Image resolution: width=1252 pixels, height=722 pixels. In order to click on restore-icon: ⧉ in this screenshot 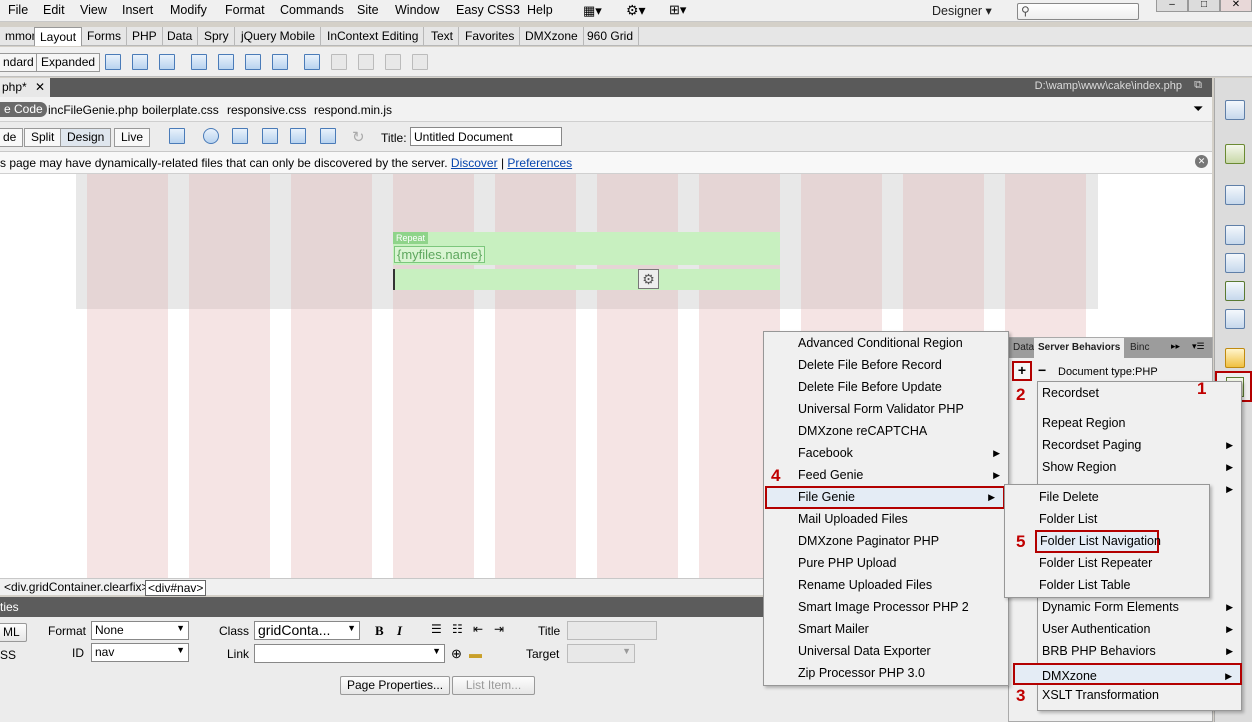, I will do `click(1198, 85)`.